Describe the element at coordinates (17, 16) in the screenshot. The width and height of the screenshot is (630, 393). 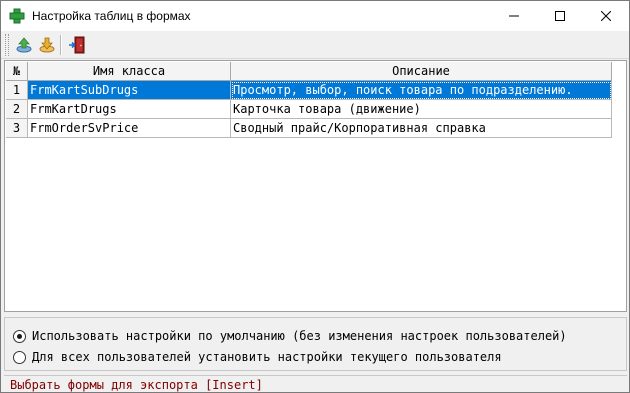
I see `green-cross-icon` at that location.